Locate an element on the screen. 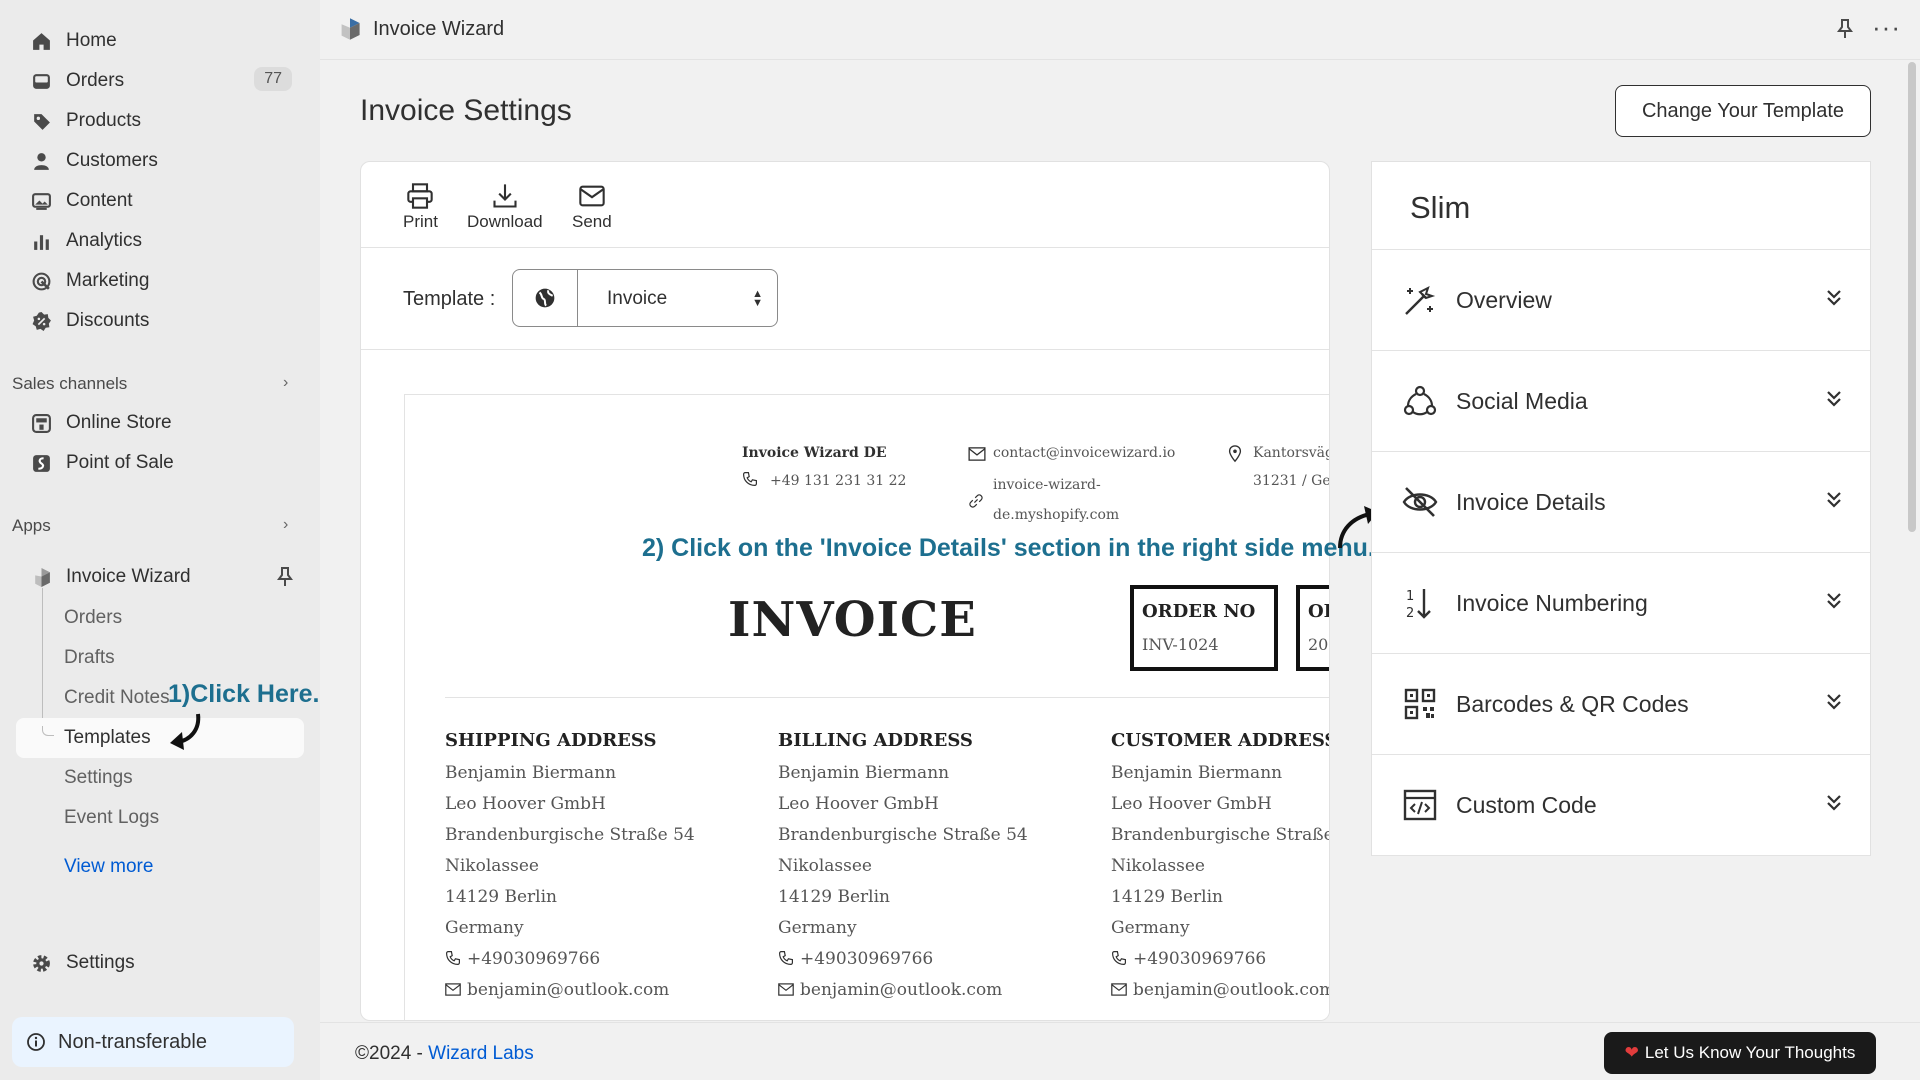 The width and height of the screenshot is (1920, 1080). customer-address-title: CUSTOMER ADDRESS is located at coordinates (1220, 740).